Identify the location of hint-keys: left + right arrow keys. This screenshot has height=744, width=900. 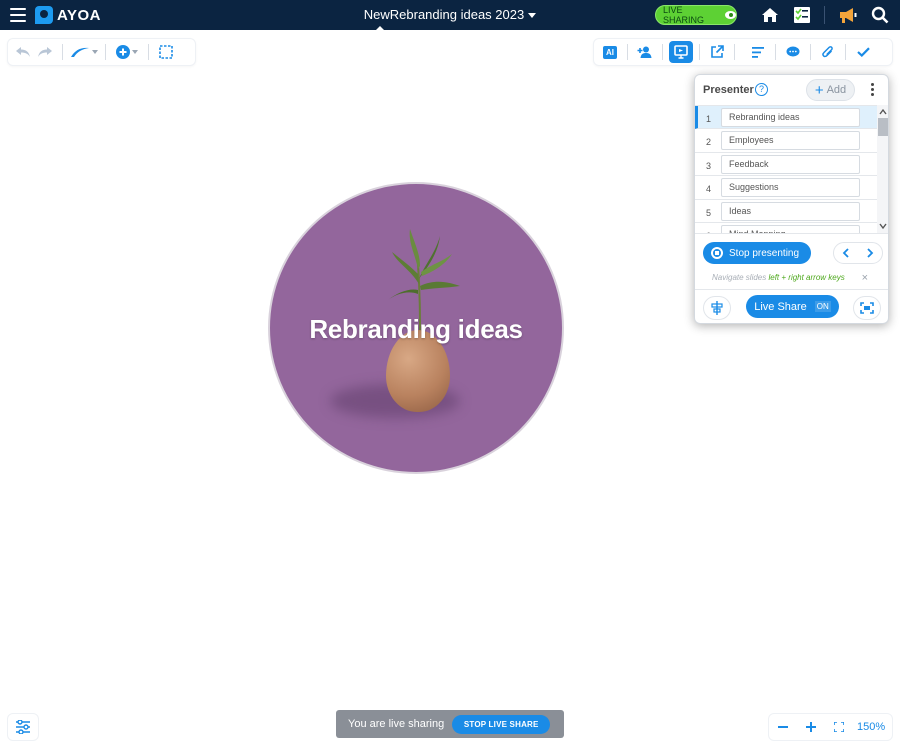
(806, 277).